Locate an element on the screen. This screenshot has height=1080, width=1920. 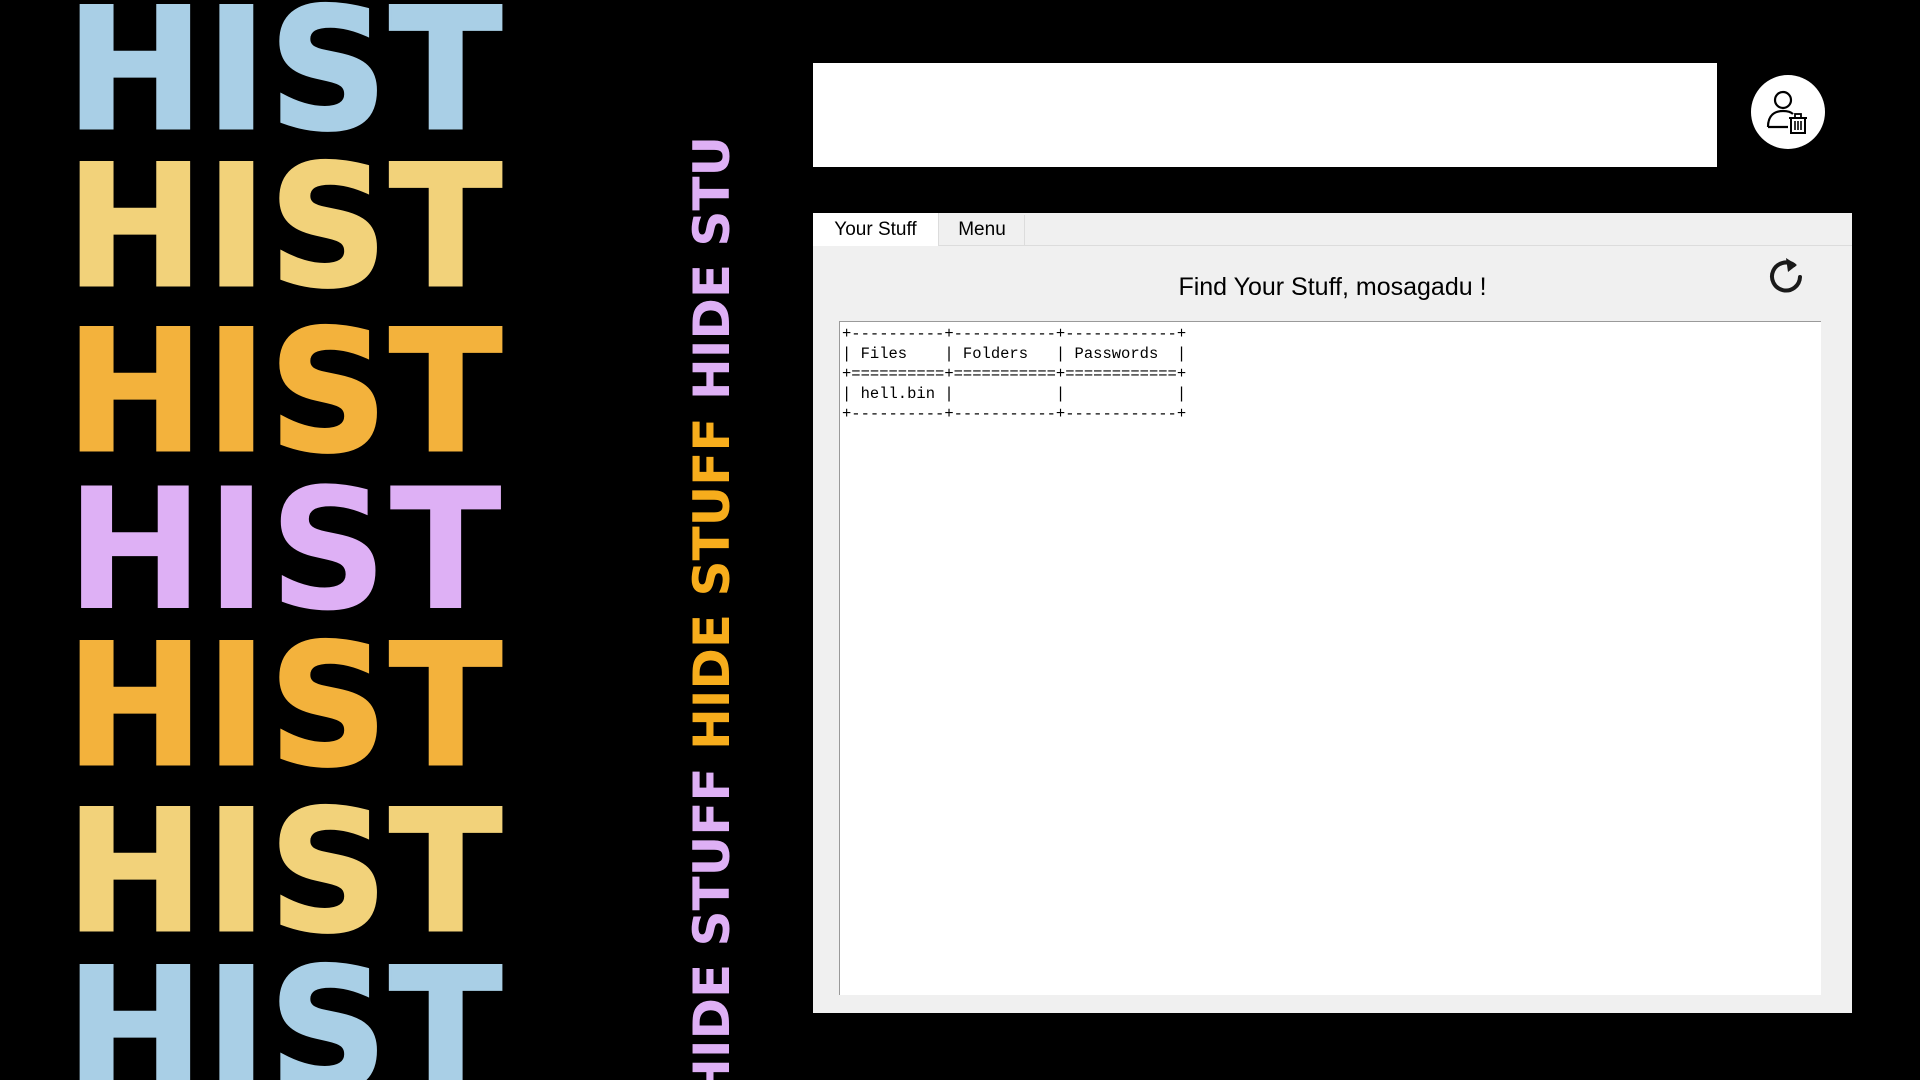
vertical-hide-stuff-strip: HIDE STUFF HIDE STUFF HIDE STU is located at coordinates (712, 540).